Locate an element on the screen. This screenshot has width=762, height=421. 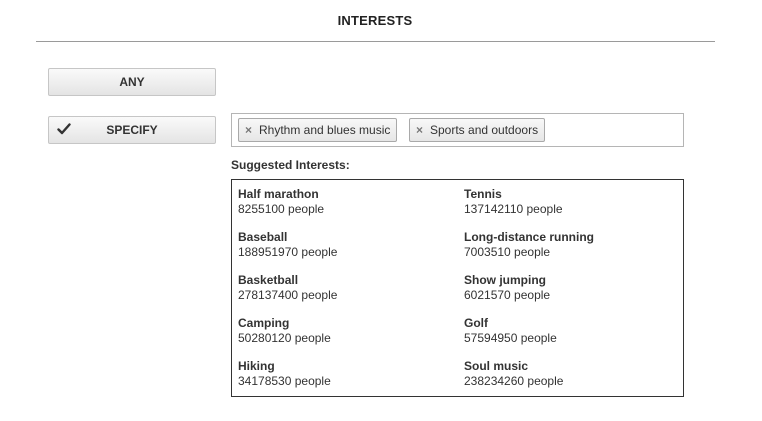
suggestion-item: Tennis 137142110 people is located at coordinates (569, 202).